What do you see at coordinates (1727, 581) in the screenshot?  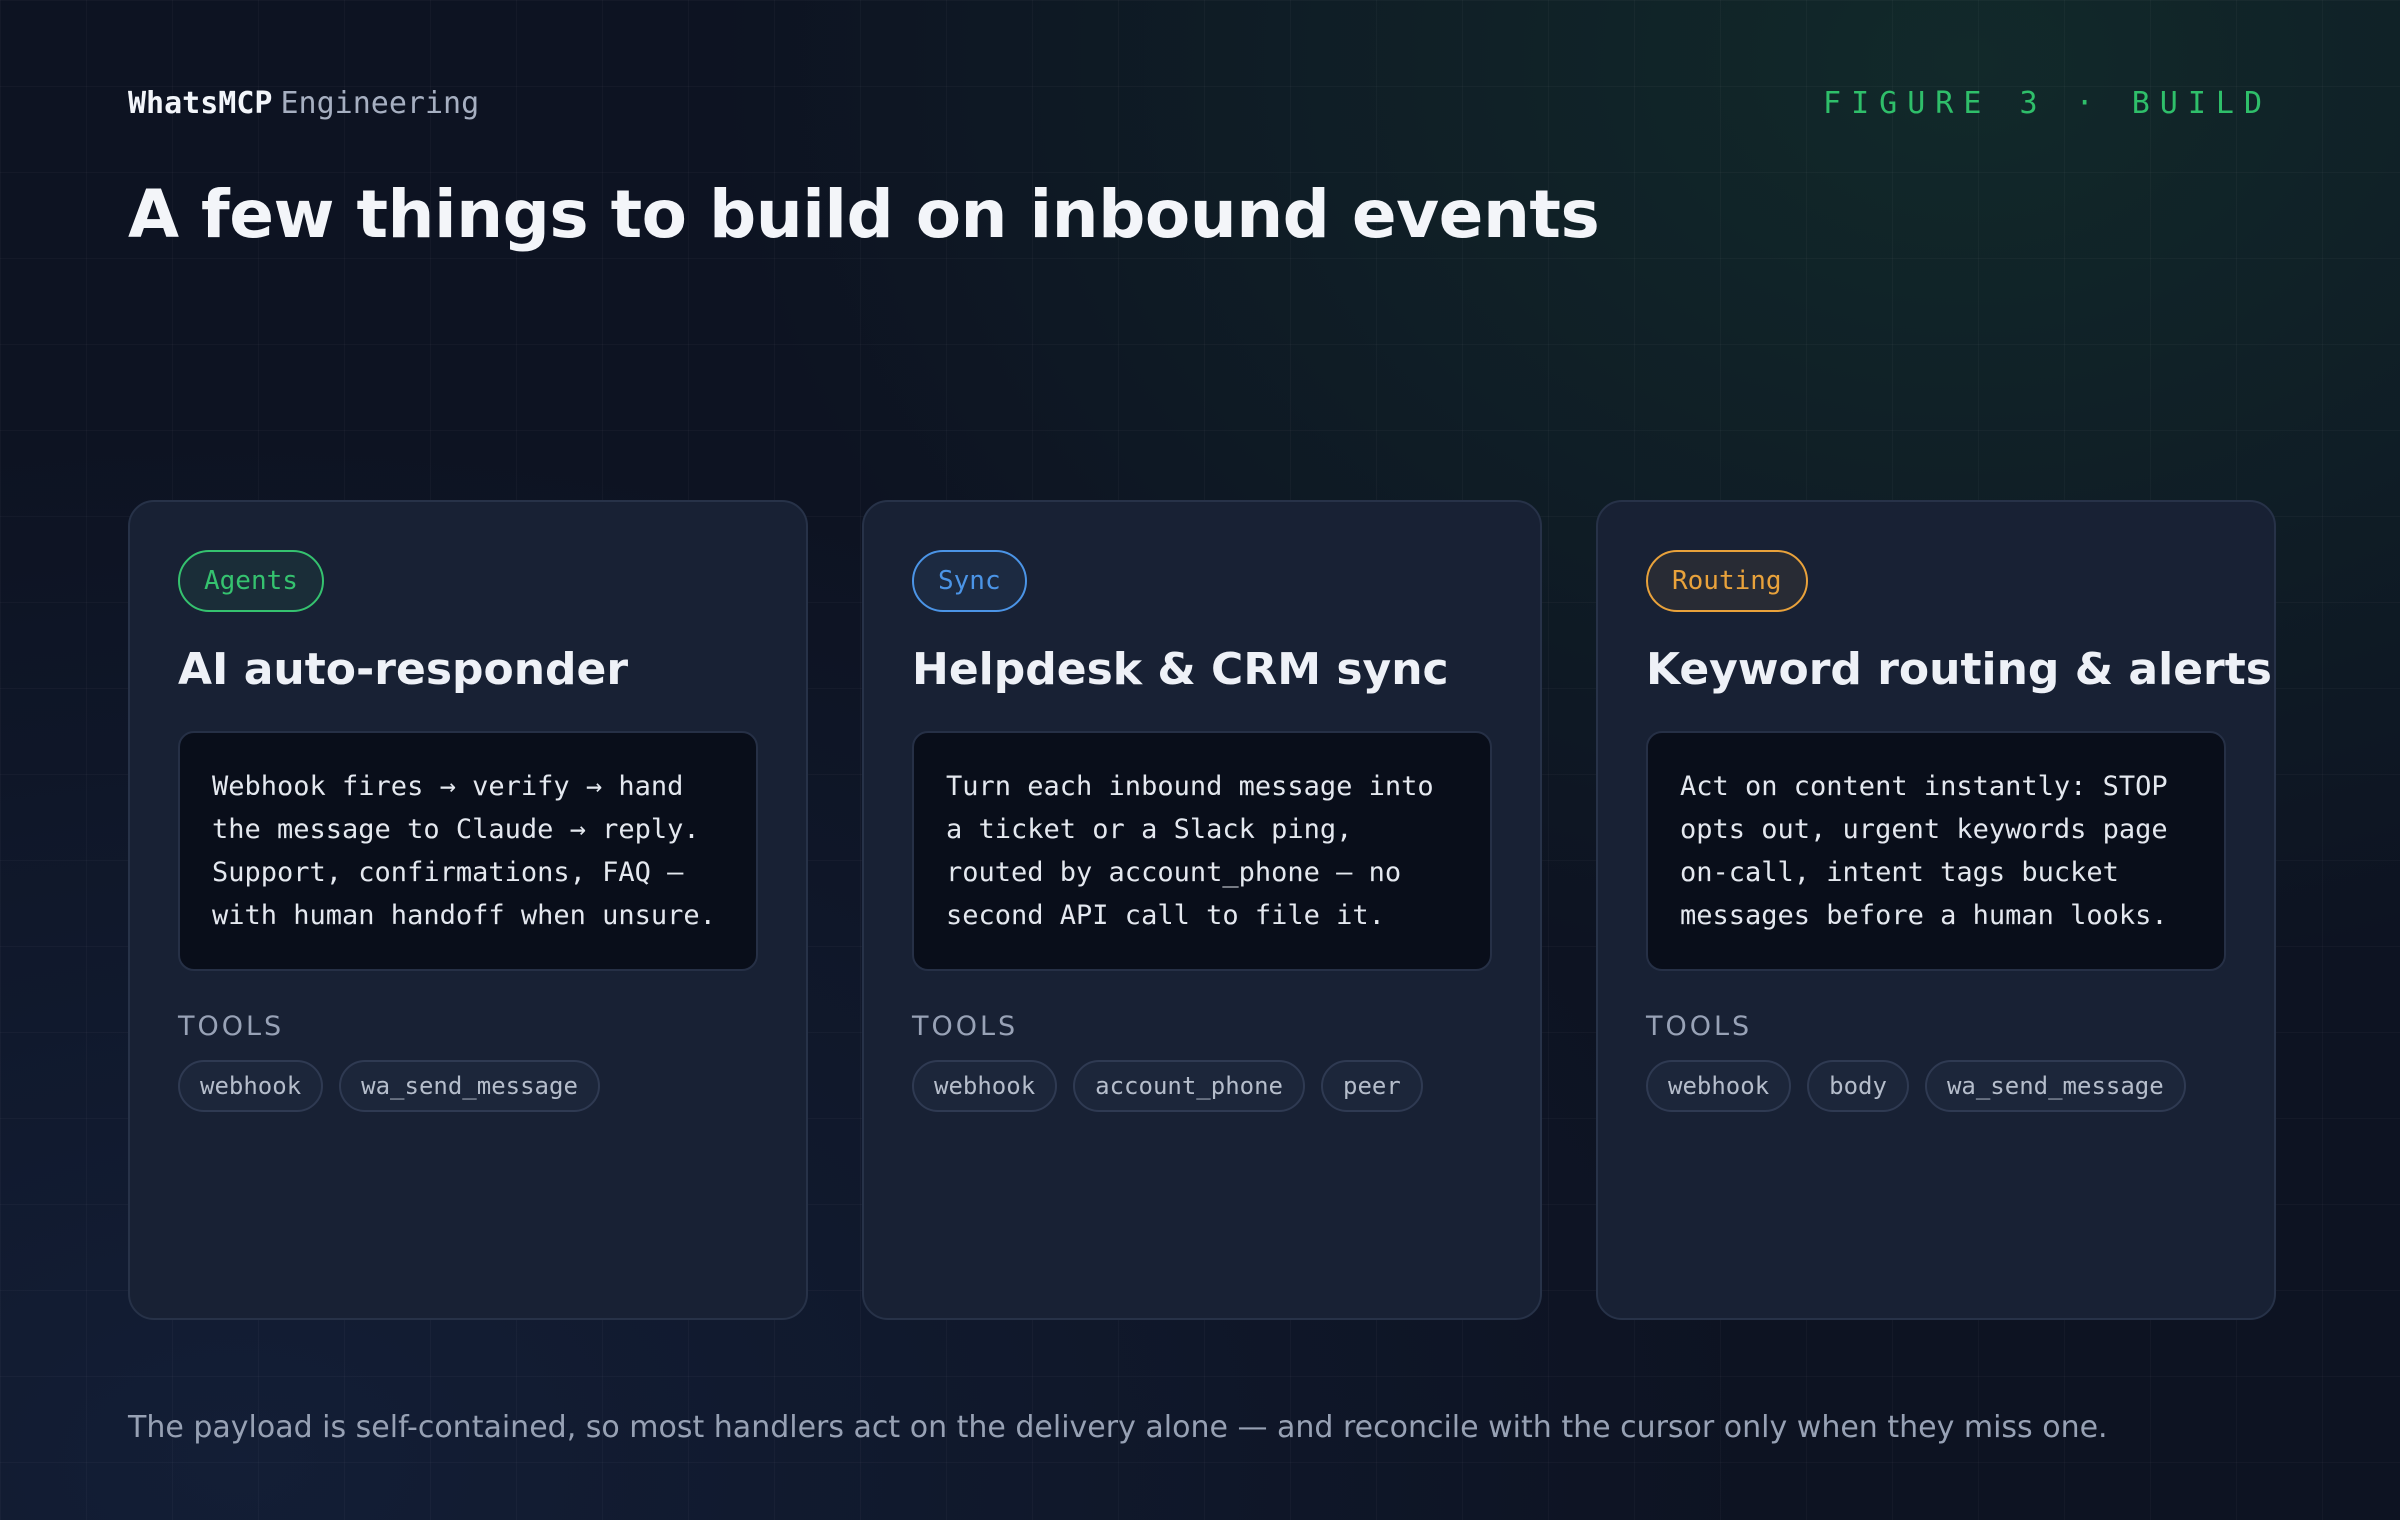 I see `tag-badge: Routing` at bounding box center [1727, 581].